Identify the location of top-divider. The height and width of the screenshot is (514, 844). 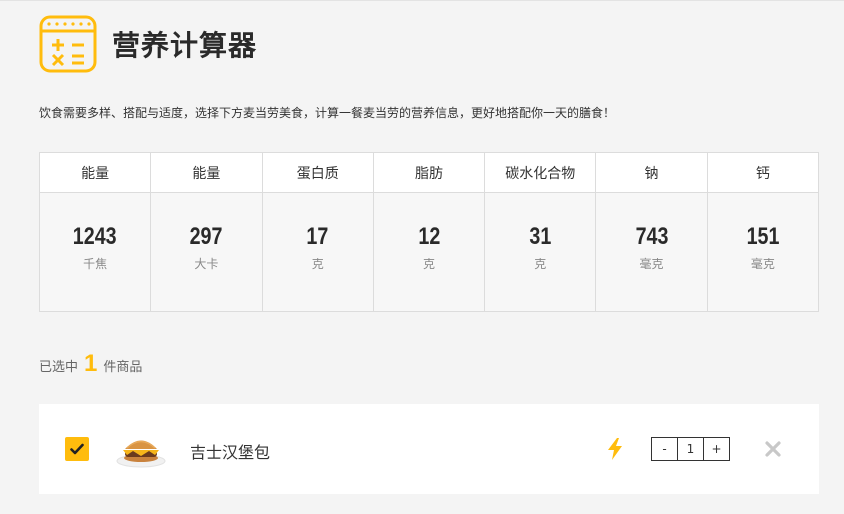
(422, 0).